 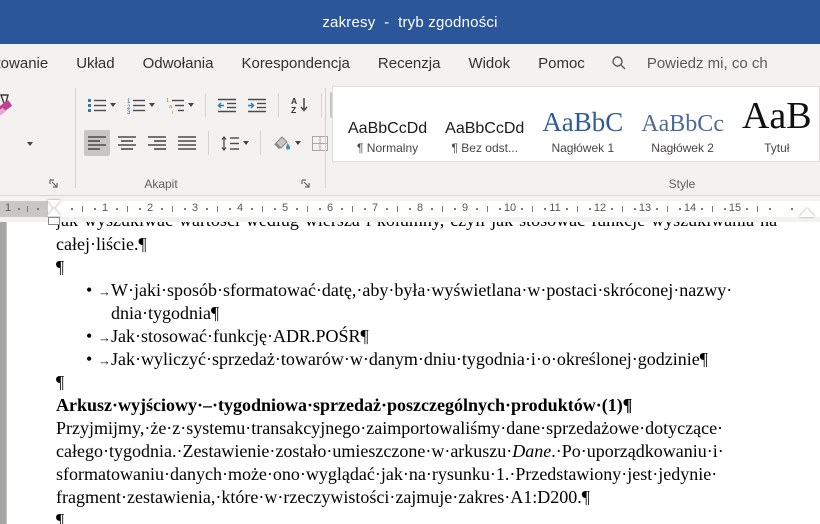 I want to click on bullet-list-button, so click(x=101, y=105).